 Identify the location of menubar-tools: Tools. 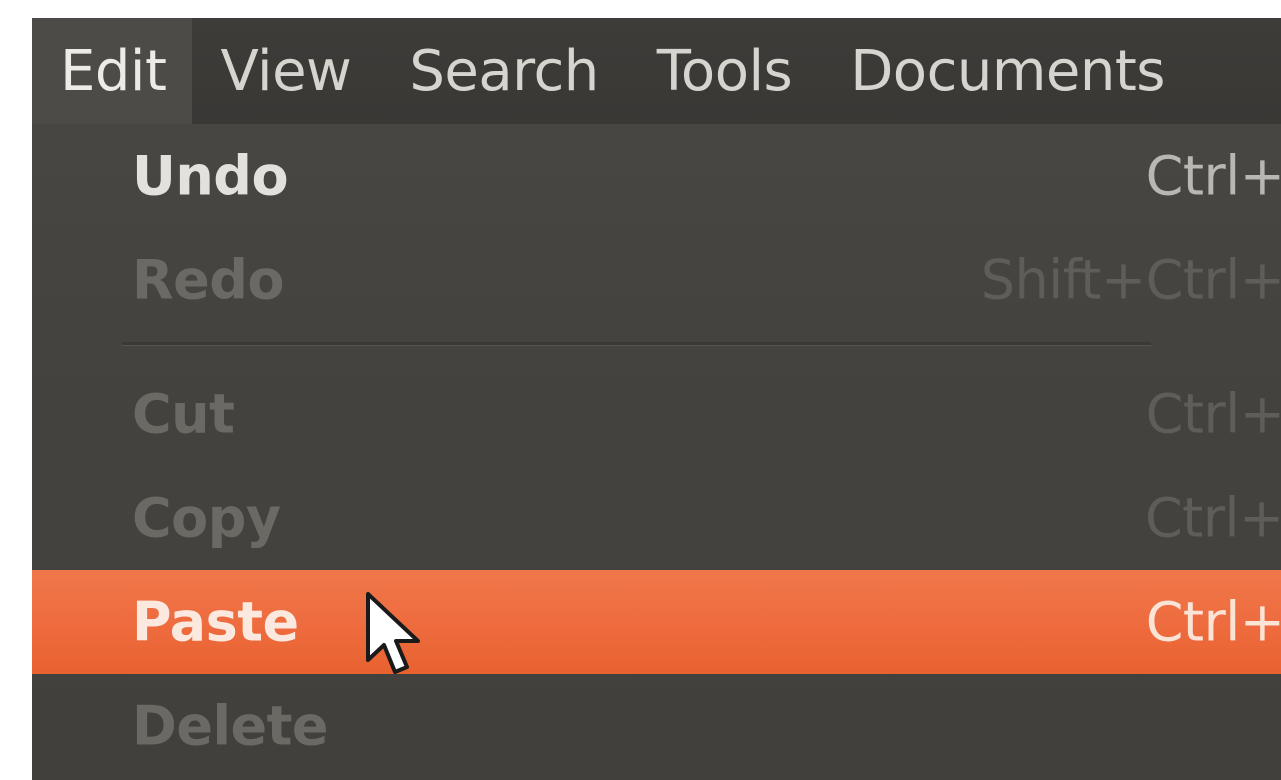
(725, 71).